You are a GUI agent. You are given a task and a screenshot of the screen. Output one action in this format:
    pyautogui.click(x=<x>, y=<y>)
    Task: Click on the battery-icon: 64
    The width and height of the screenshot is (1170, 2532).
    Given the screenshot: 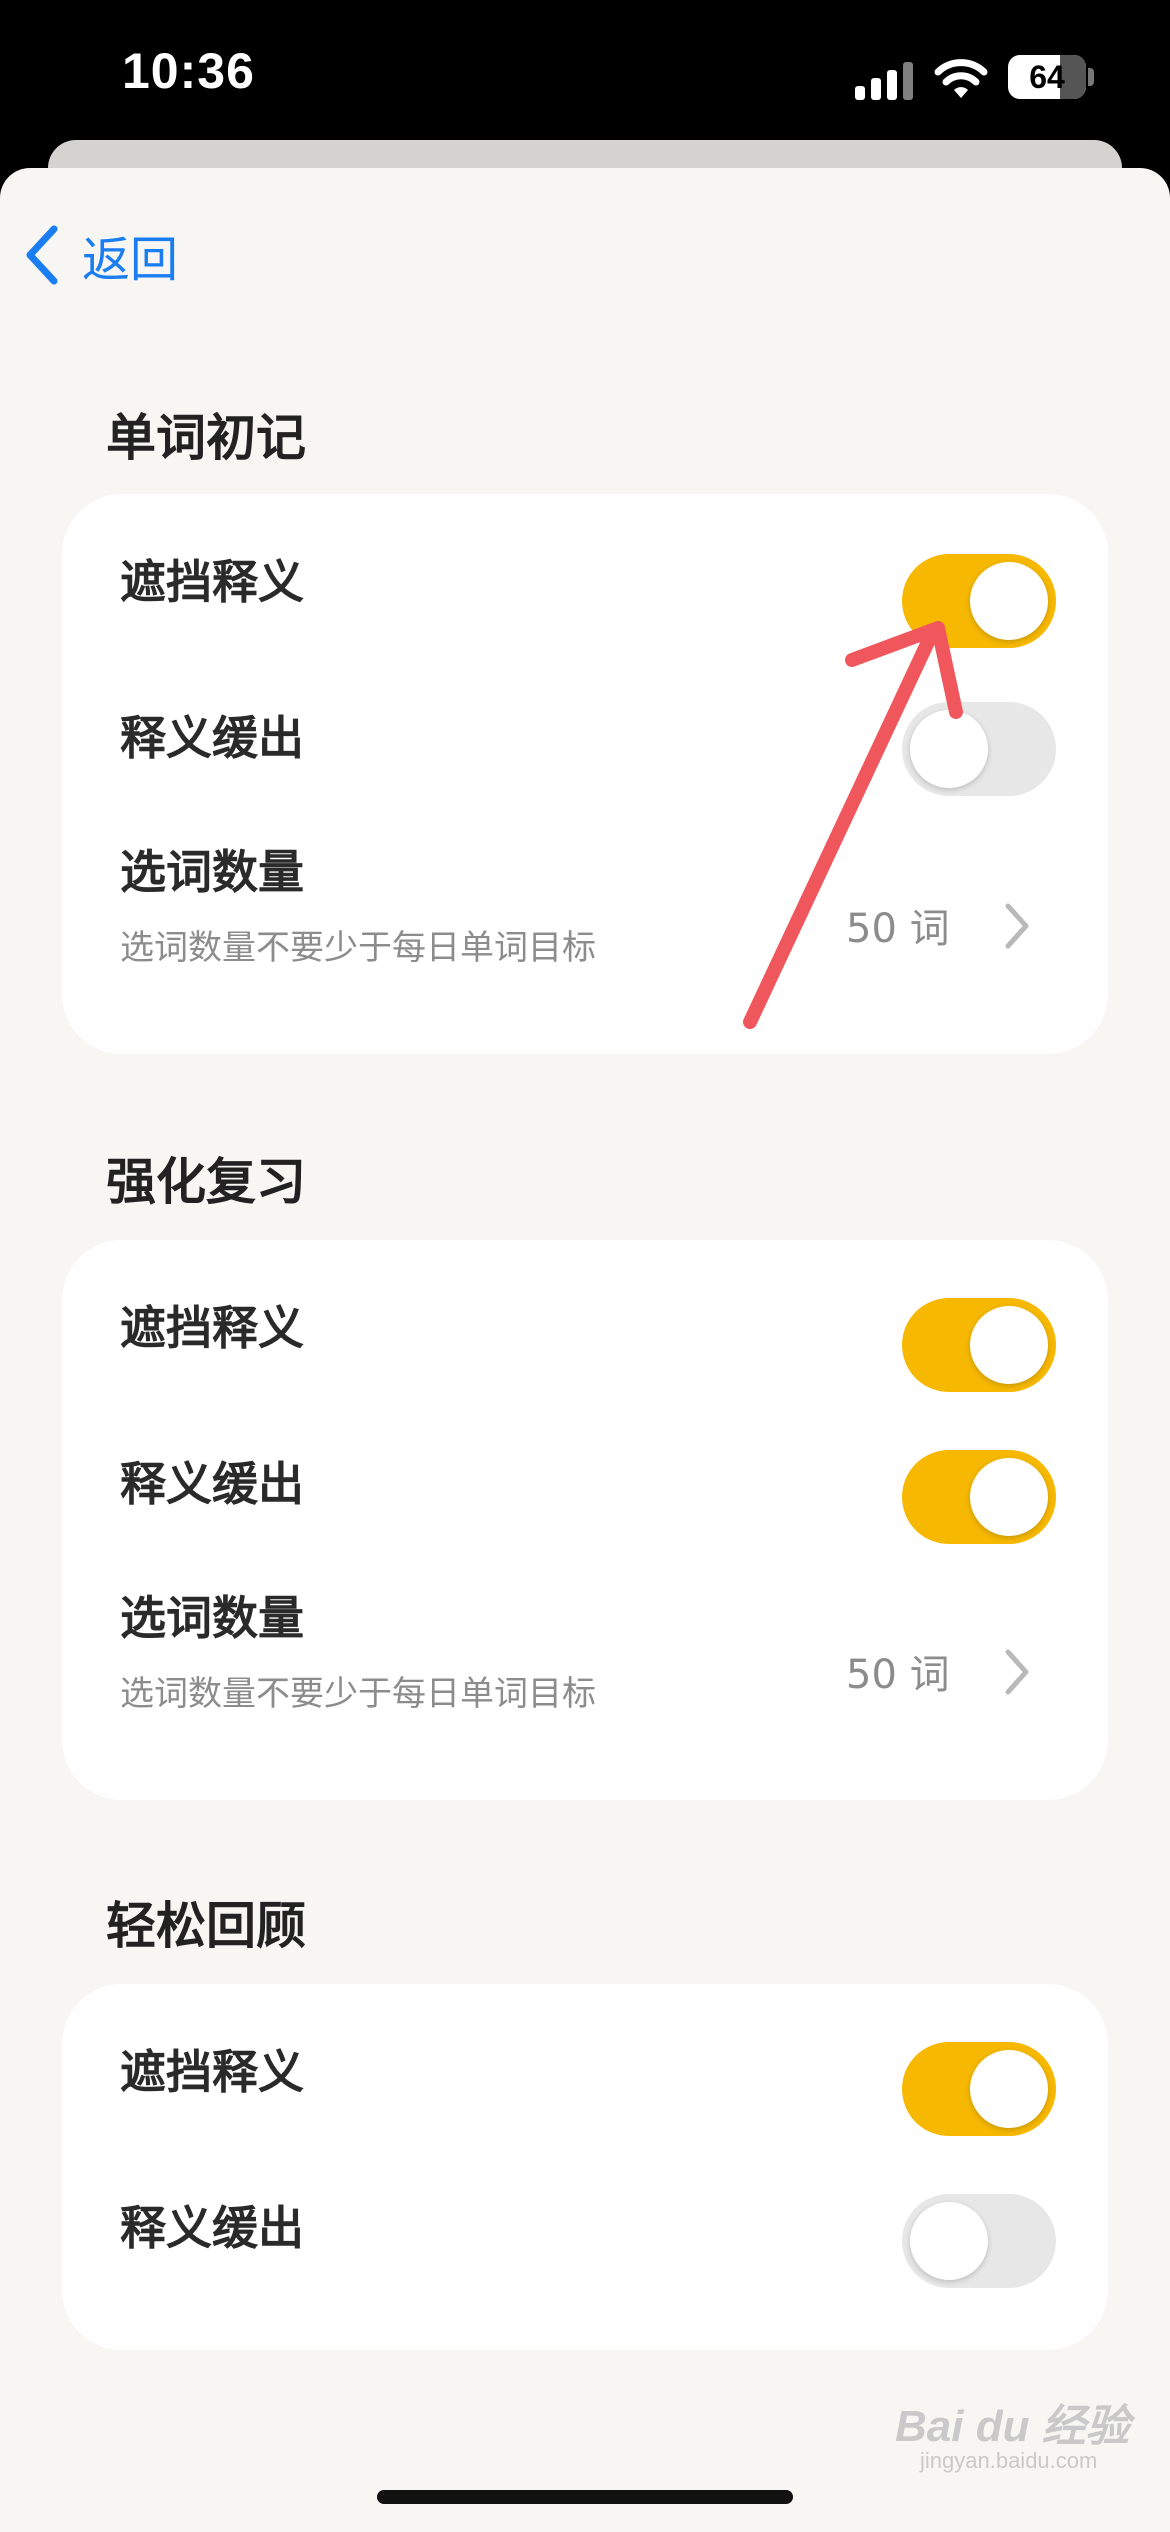 What is the action you would take?
    pyautogui.click(x=1047, y=77)
    